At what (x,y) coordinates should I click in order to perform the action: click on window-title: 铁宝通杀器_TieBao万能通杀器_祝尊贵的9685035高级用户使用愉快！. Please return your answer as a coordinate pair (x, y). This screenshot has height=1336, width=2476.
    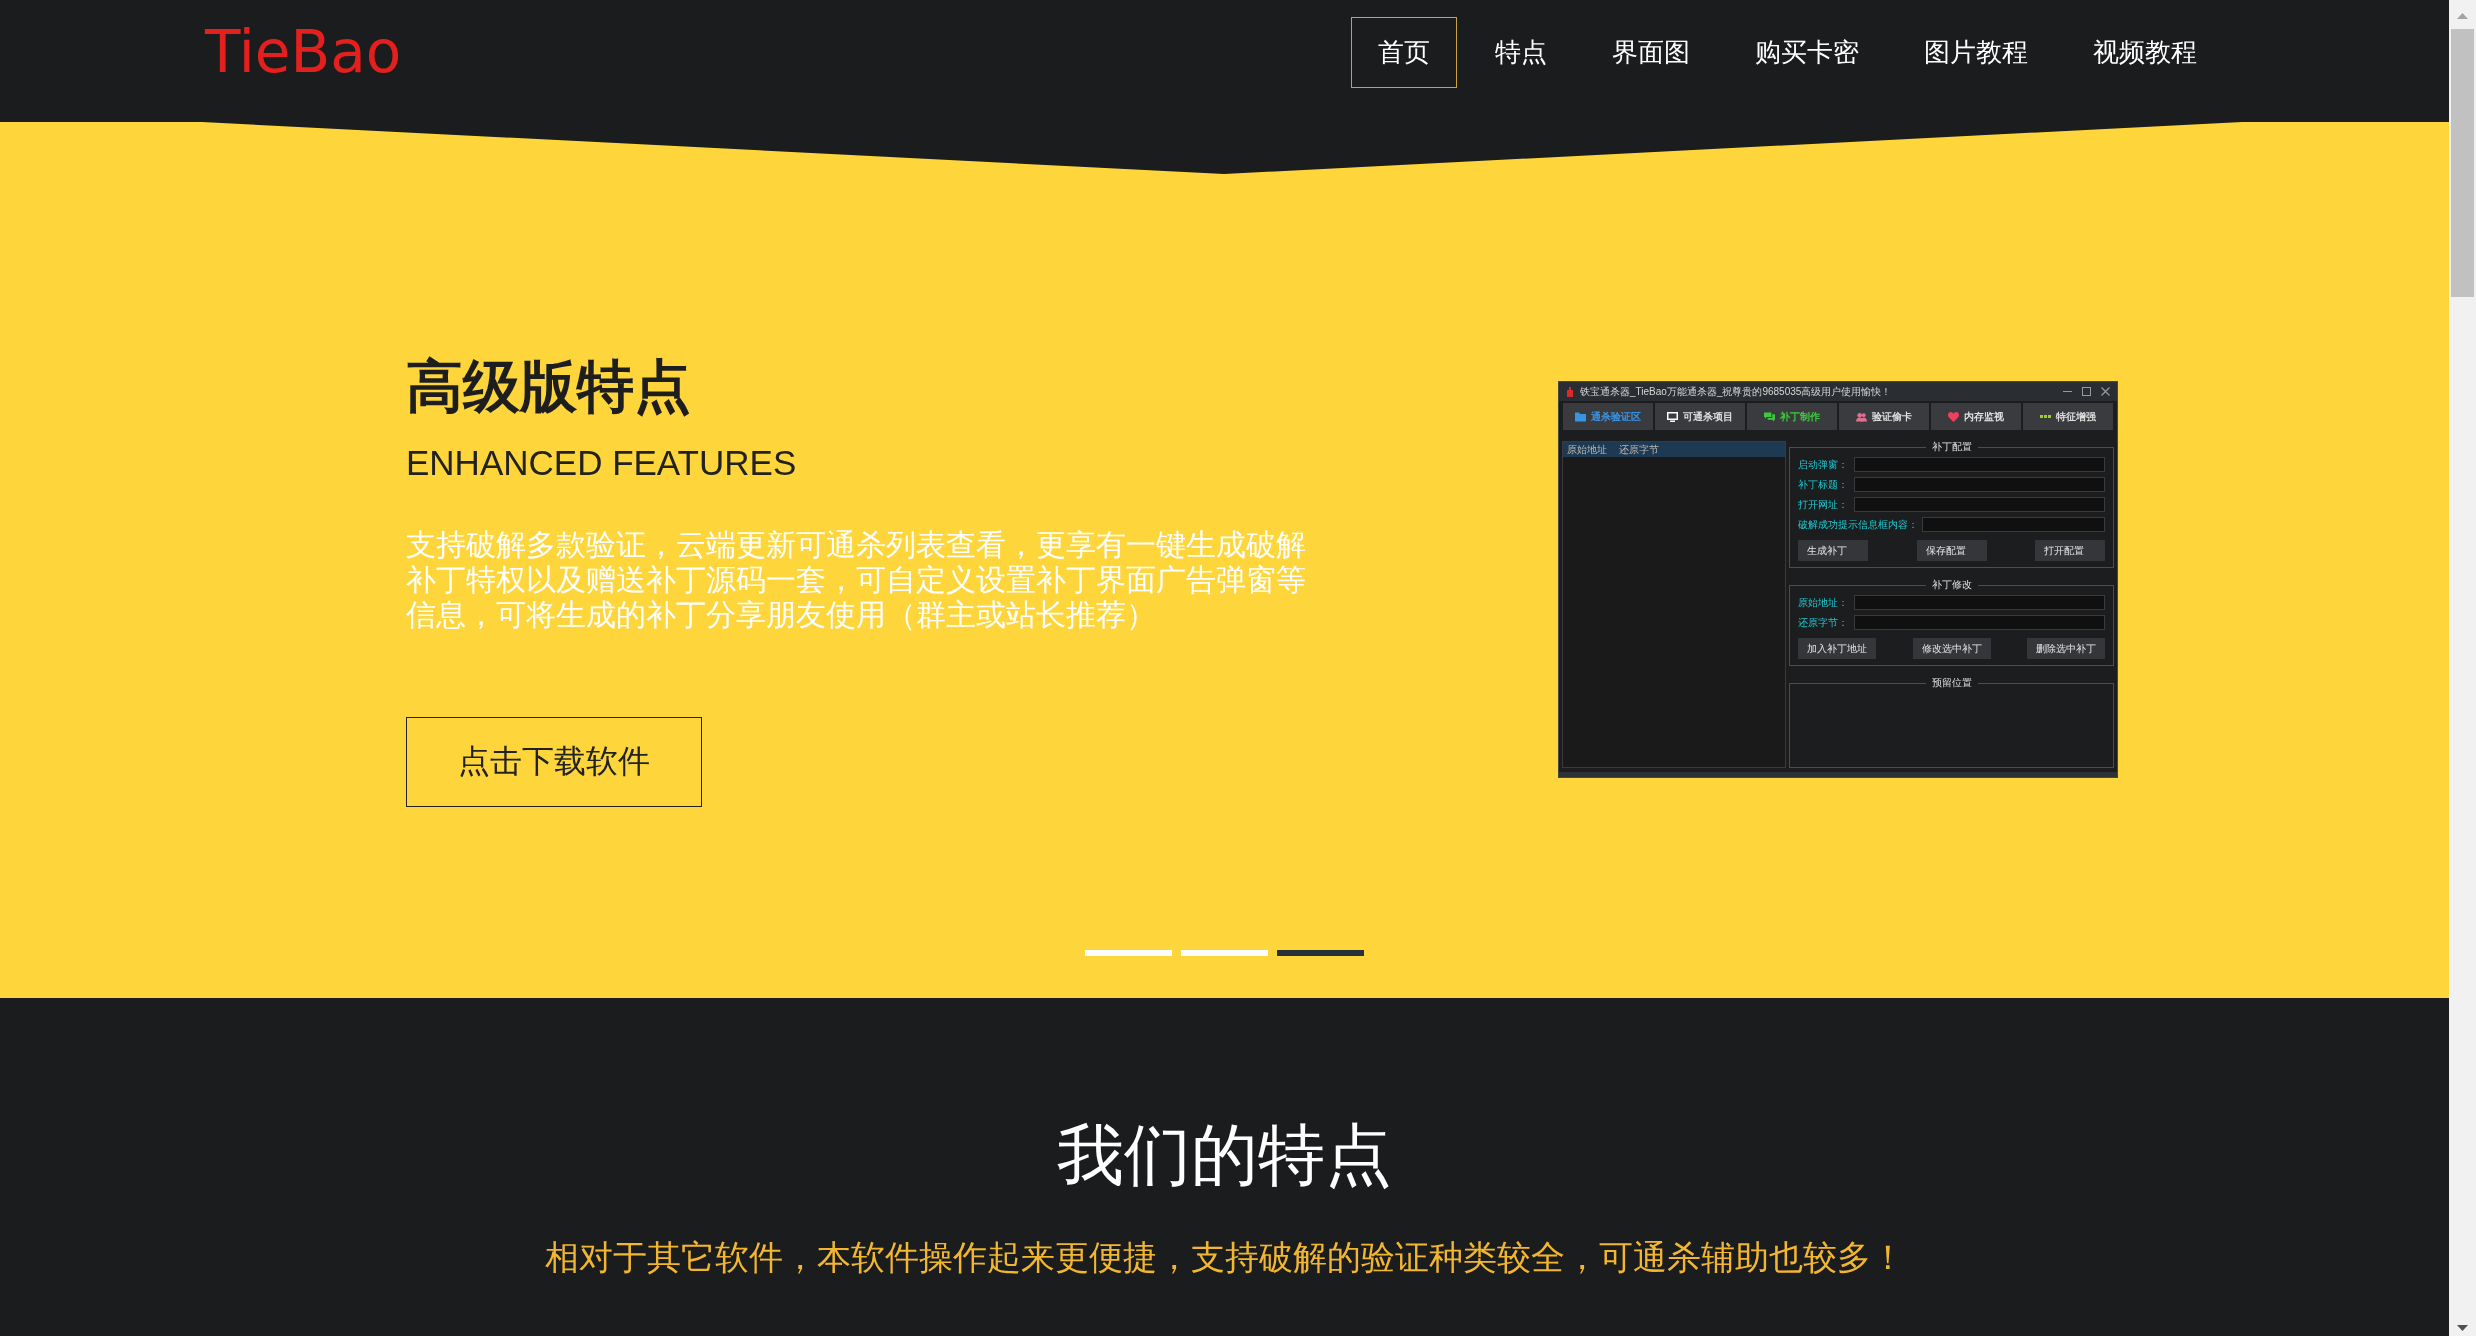
    Looking at the image, I should click on (1736, 391).